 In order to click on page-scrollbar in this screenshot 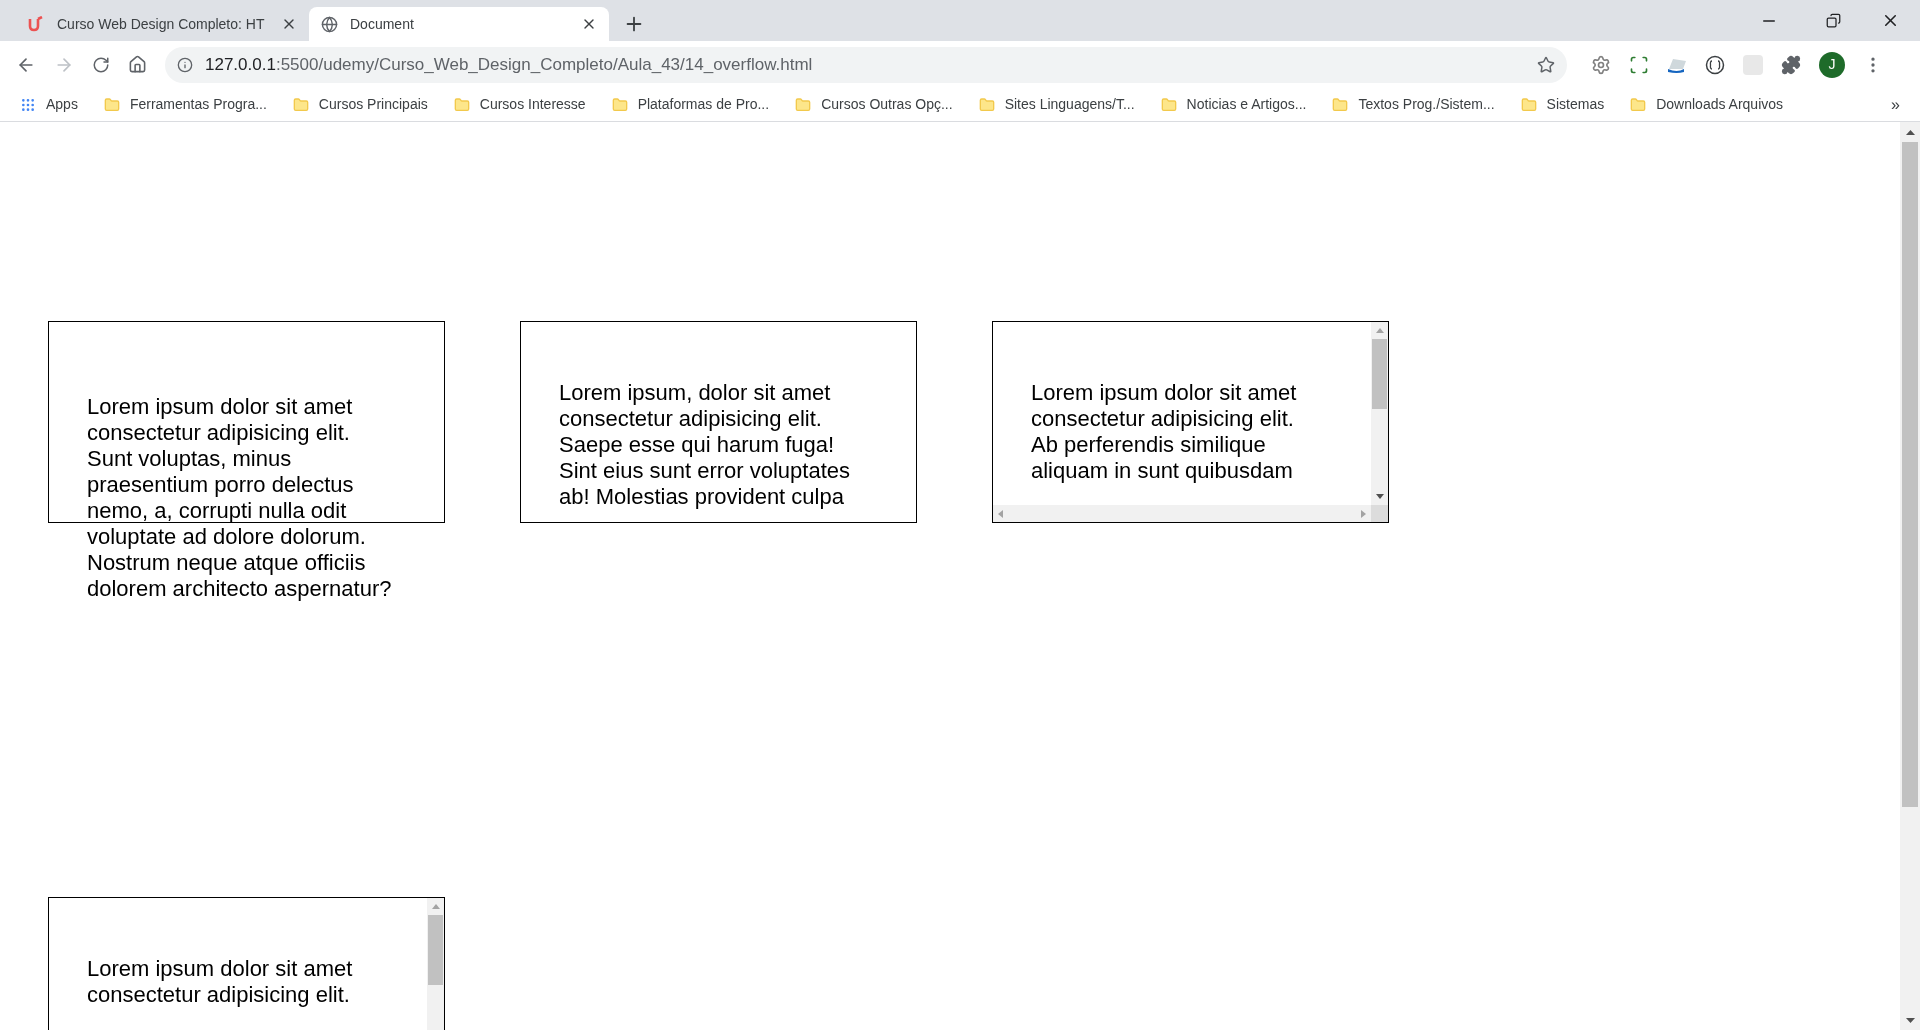, I will do `click(1910, 576)`.